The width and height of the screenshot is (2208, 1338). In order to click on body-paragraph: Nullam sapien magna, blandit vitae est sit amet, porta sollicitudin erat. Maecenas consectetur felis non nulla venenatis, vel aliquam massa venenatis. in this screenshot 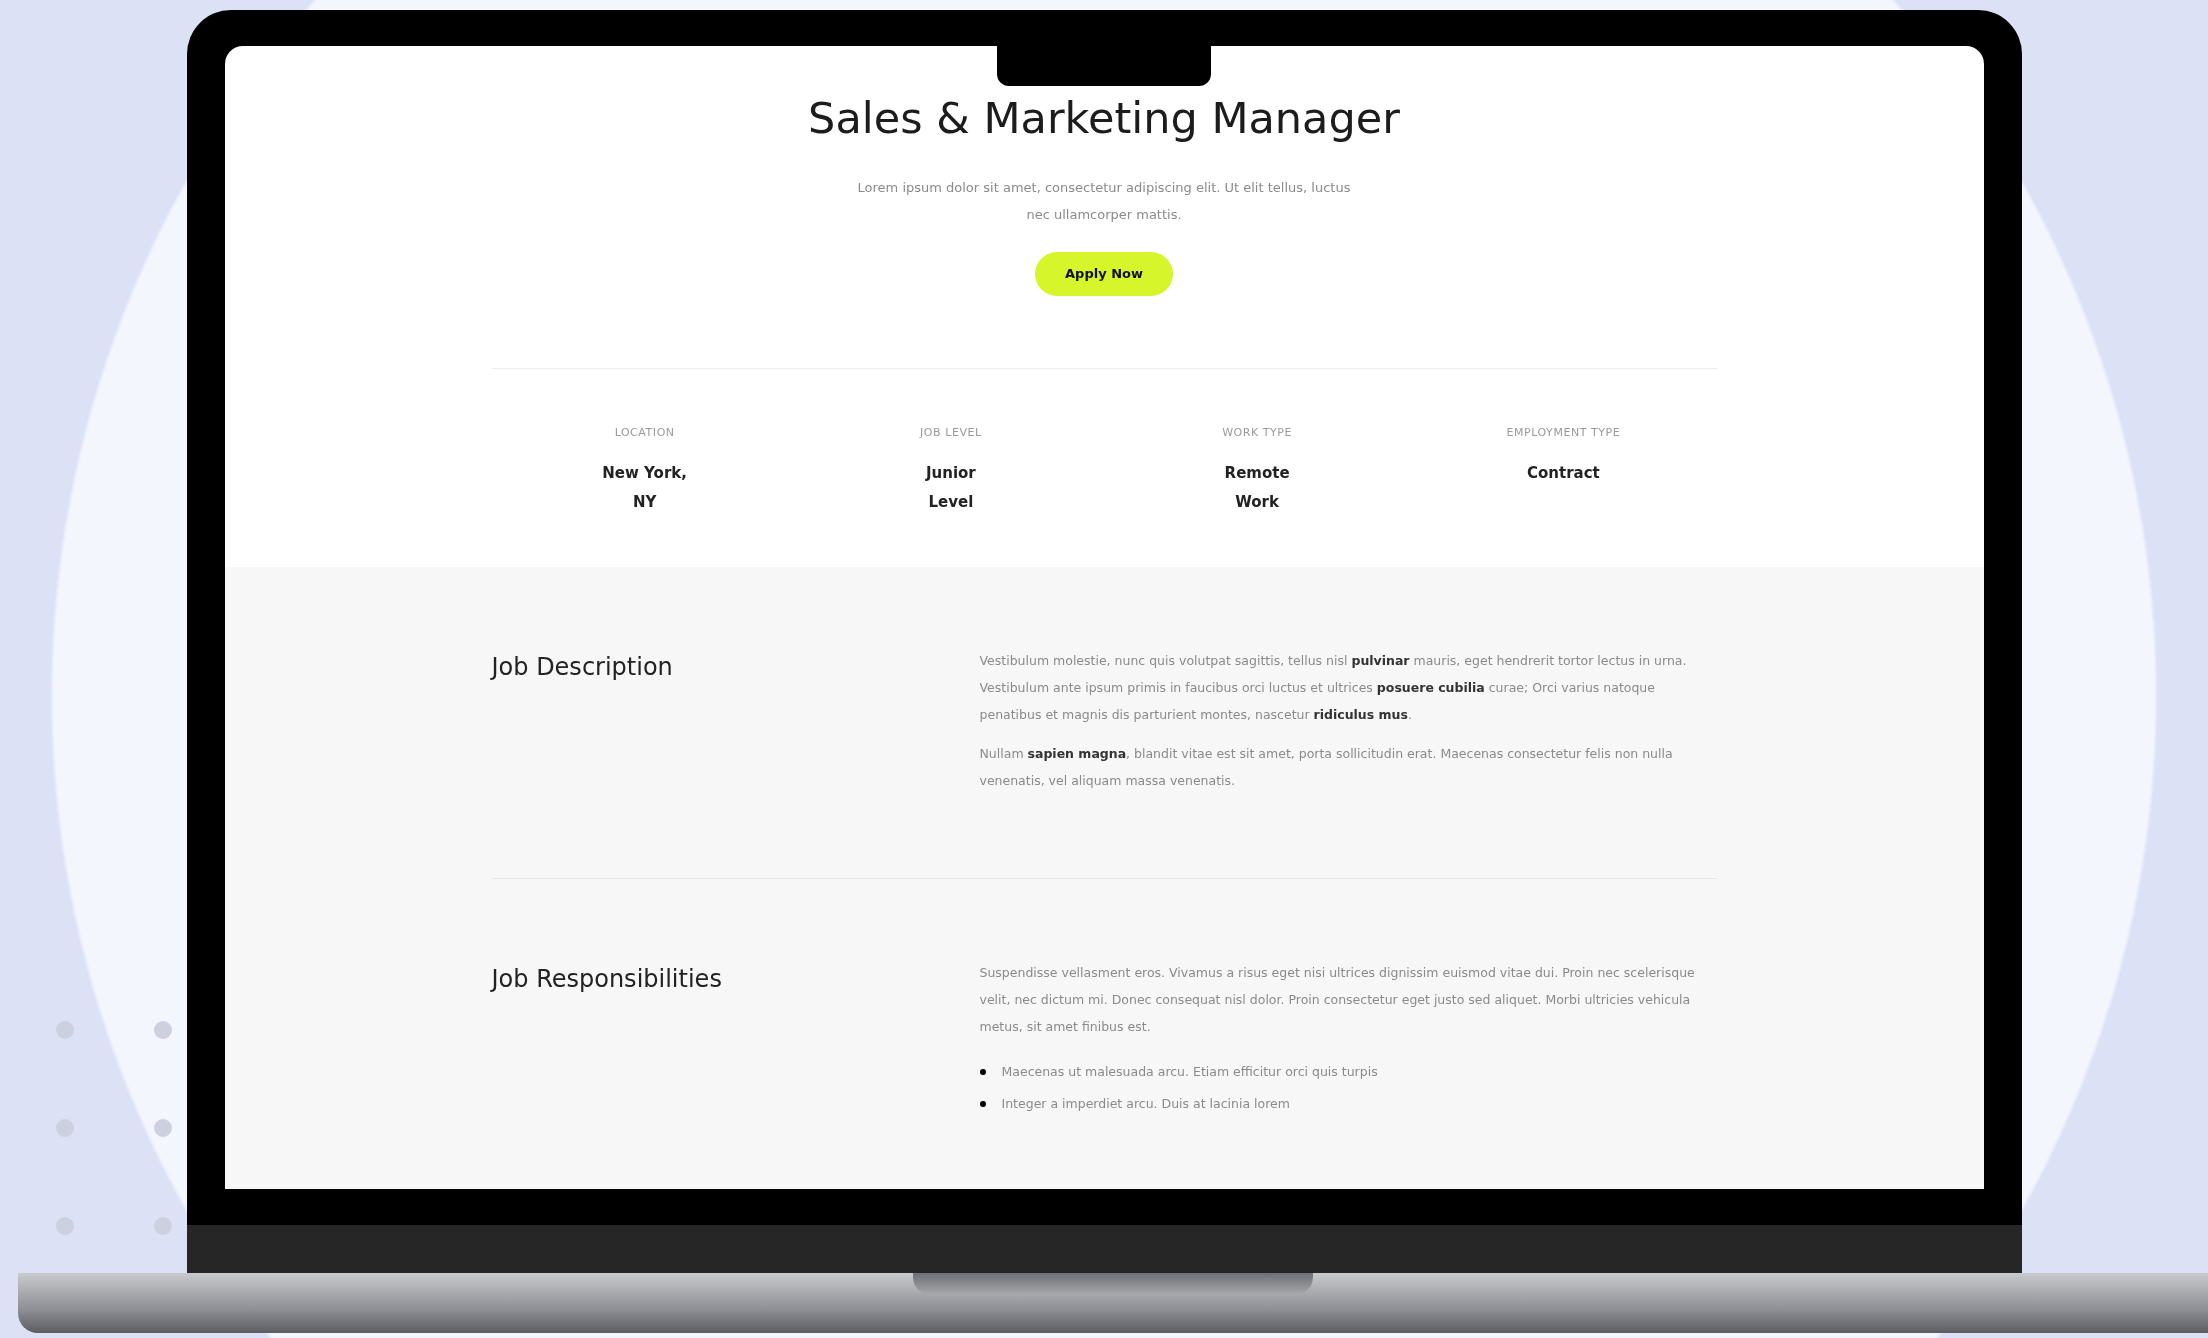, I will do `click(1326, 768)`.